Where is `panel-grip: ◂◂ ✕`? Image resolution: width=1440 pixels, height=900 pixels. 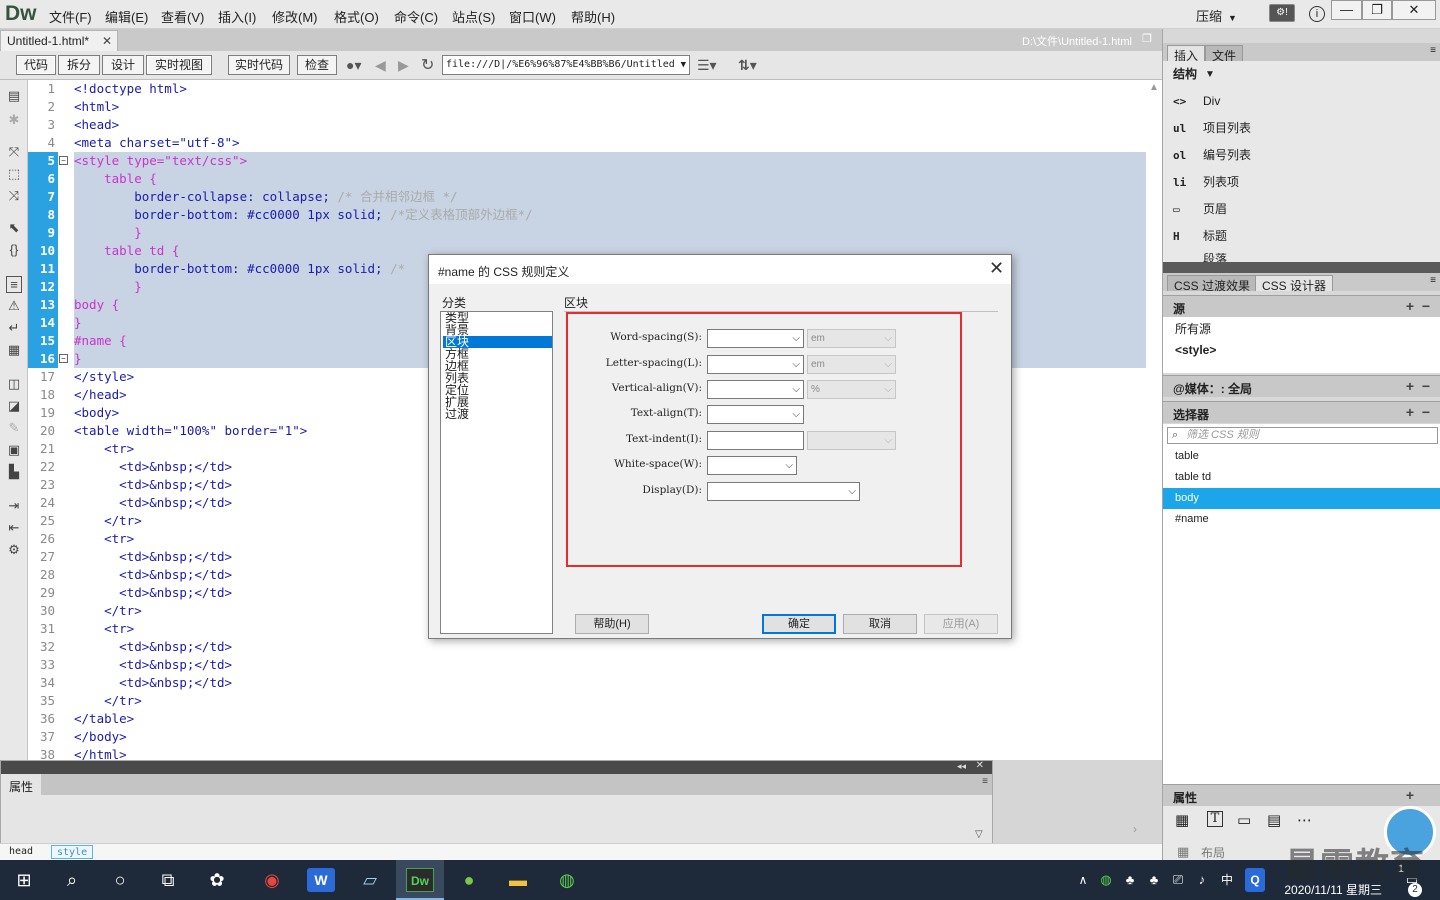 panel-grip: ◂◂ ✕ is located at coordinates (496, 767).